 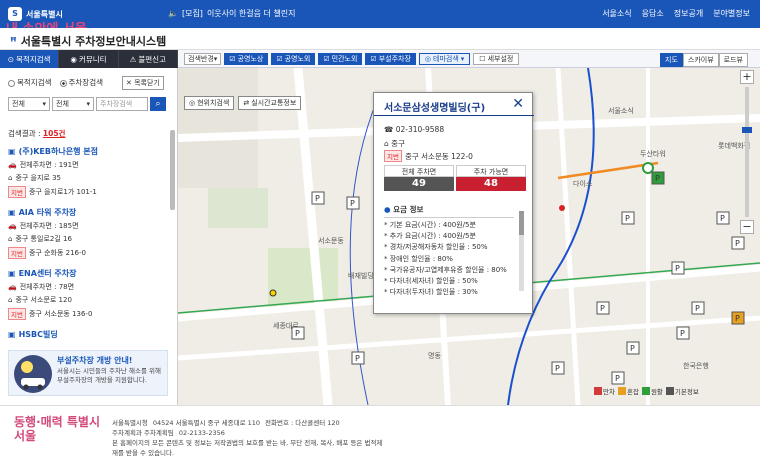 I want to click on filter-attached-parking-button: ☑ 부설주차장, so click(x=390, y=59).